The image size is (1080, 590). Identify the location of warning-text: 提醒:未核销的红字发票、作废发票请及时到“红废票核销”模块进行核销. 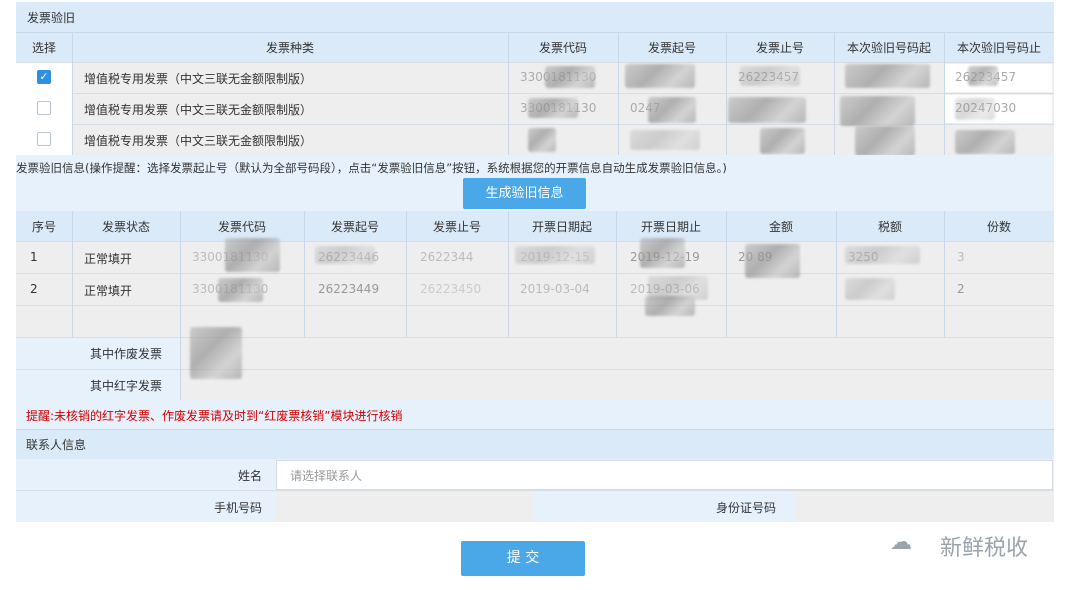
(214, 416).